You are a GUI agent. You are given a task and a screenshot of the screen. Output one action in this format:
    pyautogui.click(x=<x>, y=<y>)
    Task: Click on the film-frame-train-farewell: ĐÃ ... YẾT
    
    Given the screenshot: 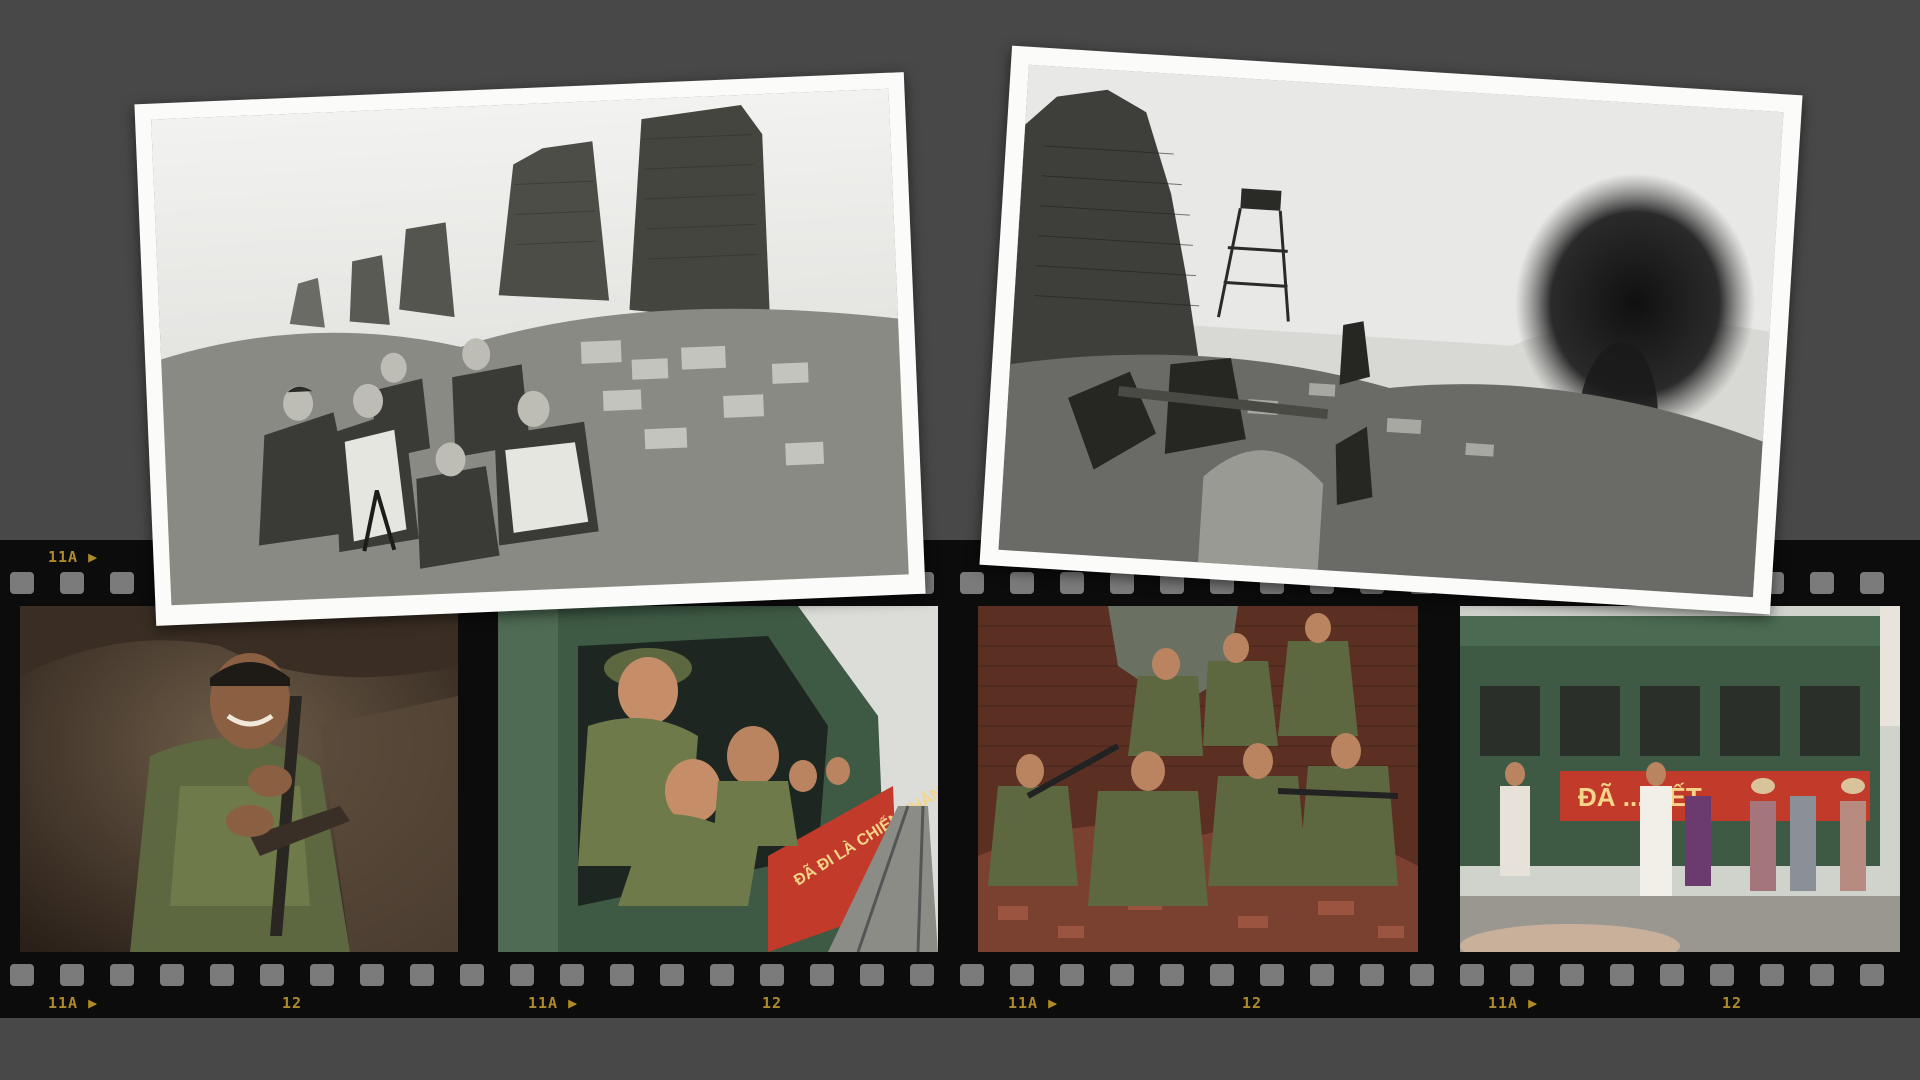 What is the action you would take?
    pyautogui.click(x=1680, y=779)
    